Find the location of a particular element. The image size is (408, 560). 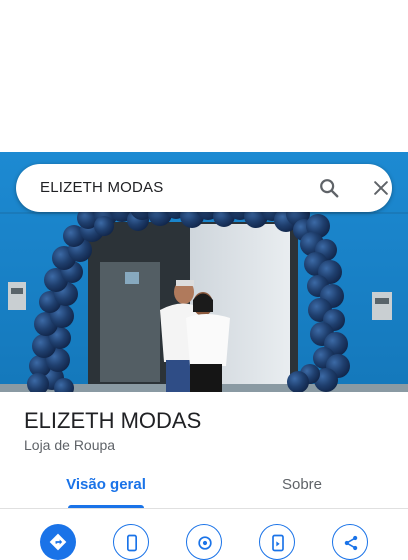

place-category: Loja de Roupa is located at coordinates (69, 445).